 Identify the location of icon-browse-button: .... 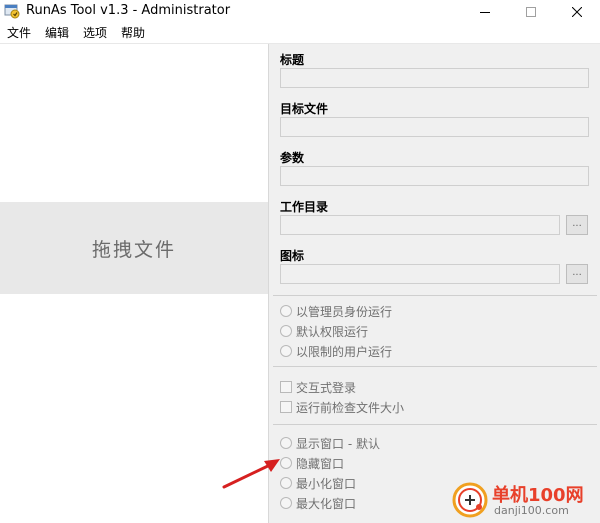
(577, 274).